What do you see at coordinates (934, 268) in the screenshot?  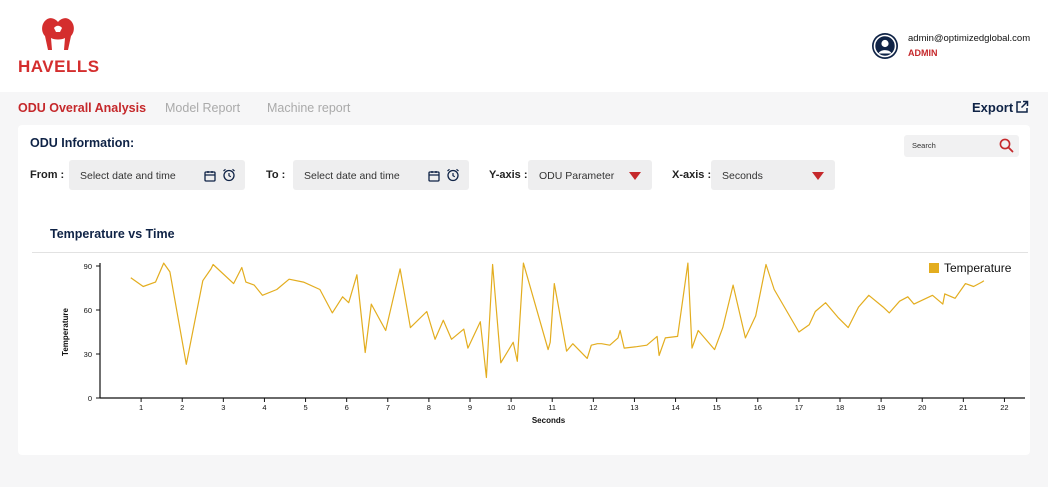 I see `legend-swatch` at bounding box center [934, 268].